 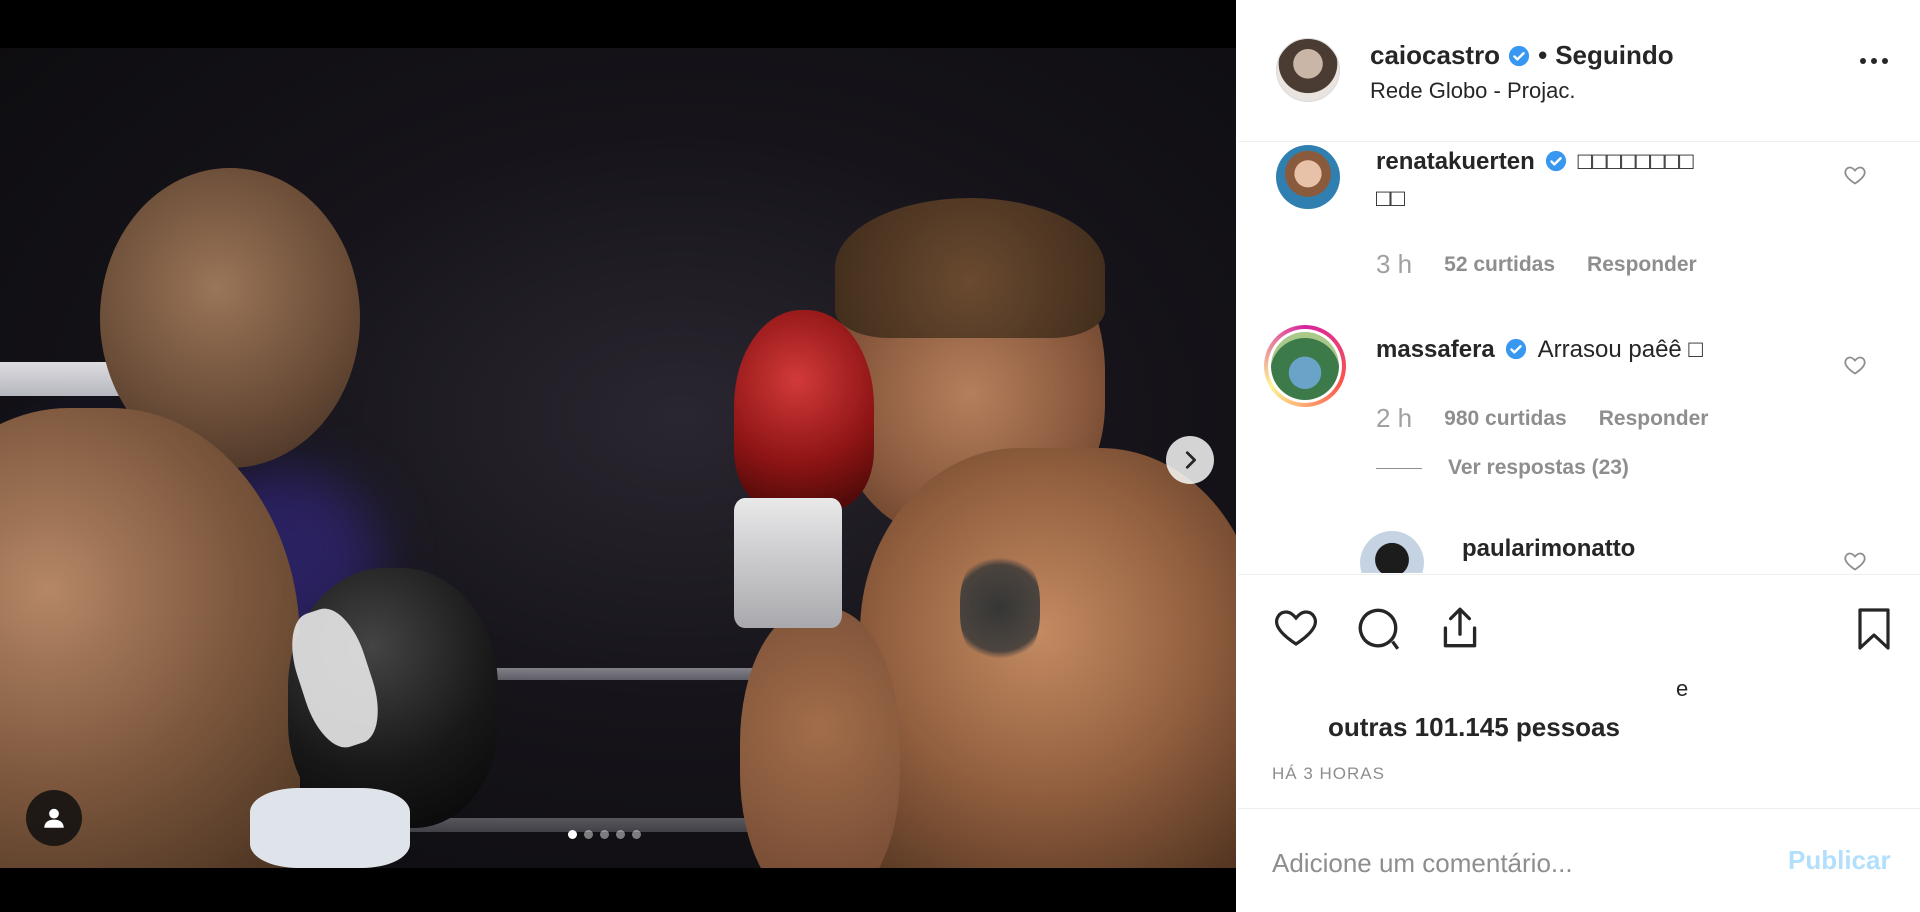 What do you see at coordinates (1455, 161) in the screenshot?
I see `commenter-username: renatakuerten` at bounding box center [1455, 161].